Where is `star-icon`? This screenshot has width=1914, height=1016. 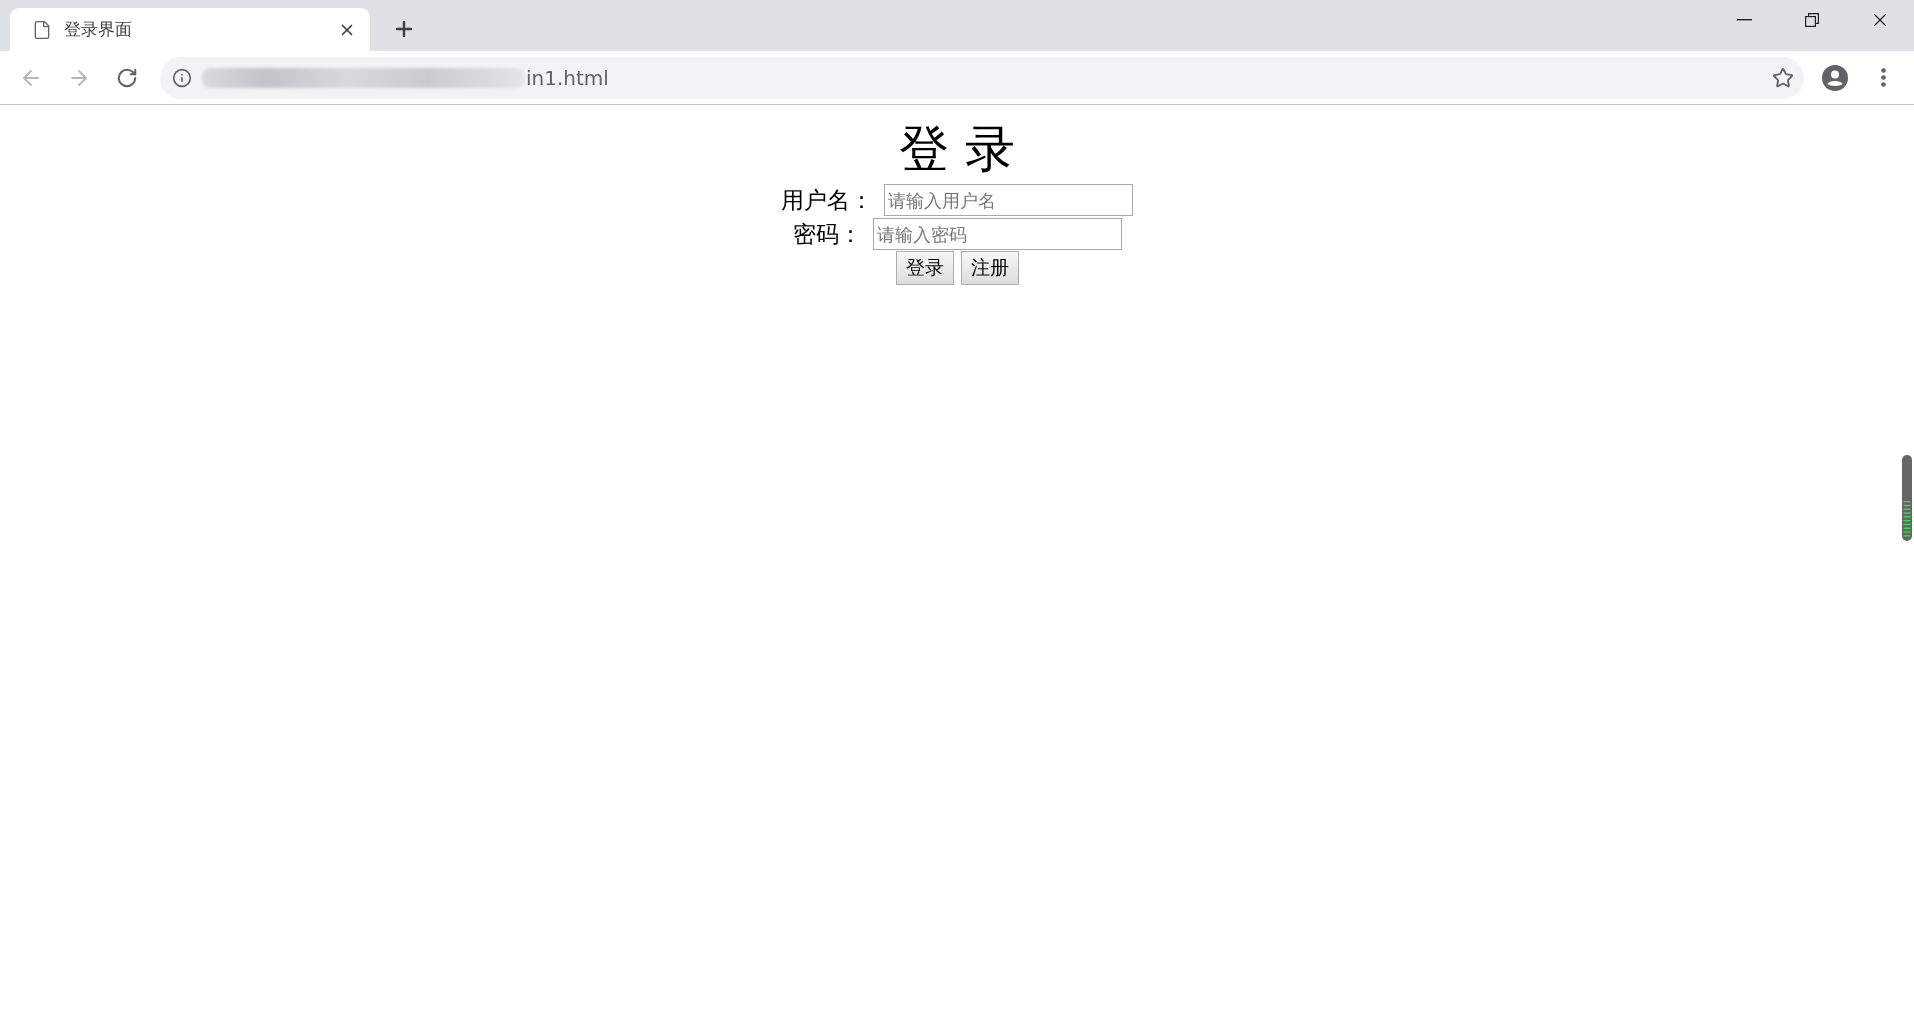
star-icon is located at coordinates (1783, 77).